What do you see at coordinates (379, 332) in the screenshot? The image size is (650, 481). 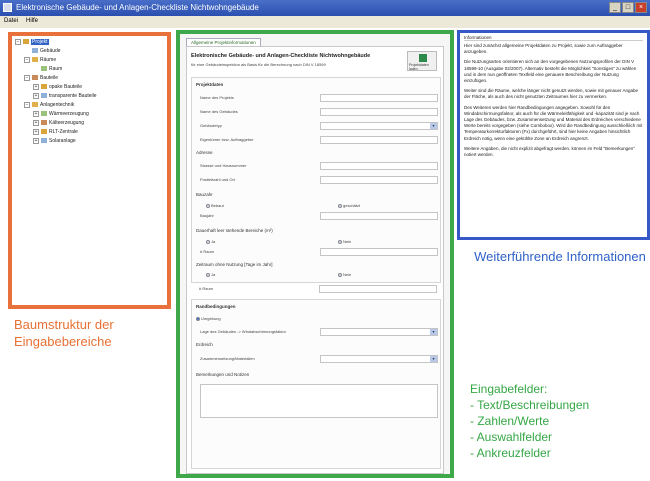 I see `wind-factor-select: ▾` at bounding box center [379, 332].